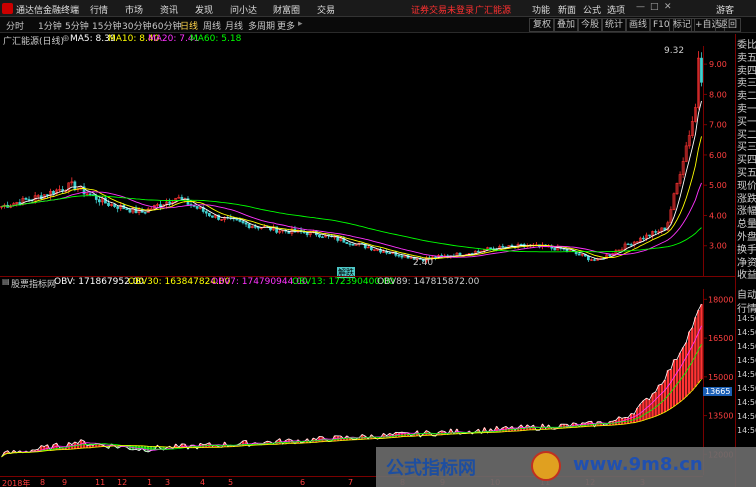 The height and width of the screenshot is (487, 756). I want to click on menu-quotes: 行情, so click(99, 9).